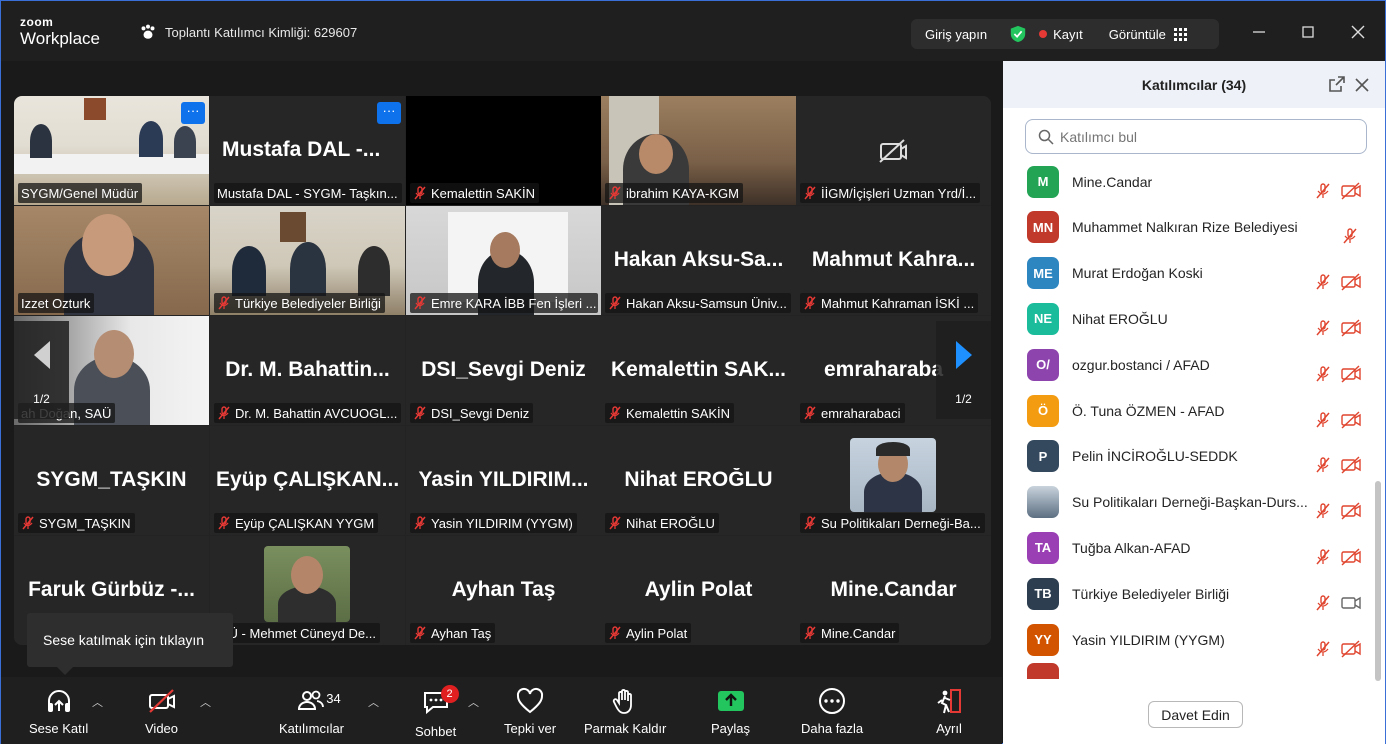 The width and height of the screenshot is (1386, 744). What do you see at coordinates (248, 32) in the screenshot?
I see `meeting-id-info: Toplantı Katılımcı Kimliği: 629607` at bounding box center [248, 32].